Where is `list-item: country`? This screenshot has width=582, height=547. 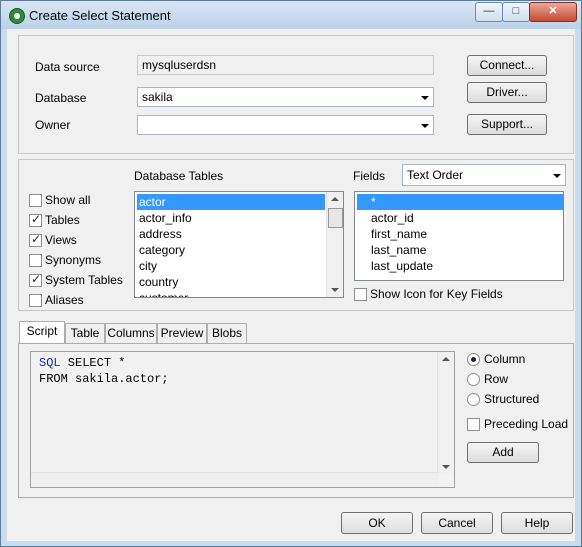 list-item: country is located at coordinates (231, 282).